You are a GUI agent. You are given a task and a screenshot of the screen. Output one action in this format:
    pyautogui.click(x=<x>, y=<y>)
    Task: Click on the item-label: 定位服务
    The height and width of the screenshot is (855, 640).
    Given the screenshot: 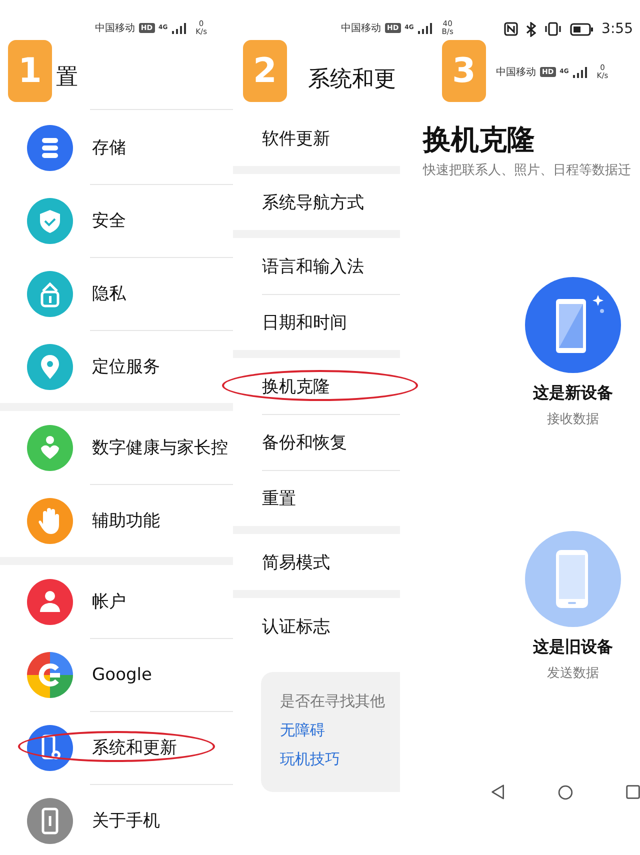 What is the action you would take?
    pyautogui.click(x=126, y=367)
    